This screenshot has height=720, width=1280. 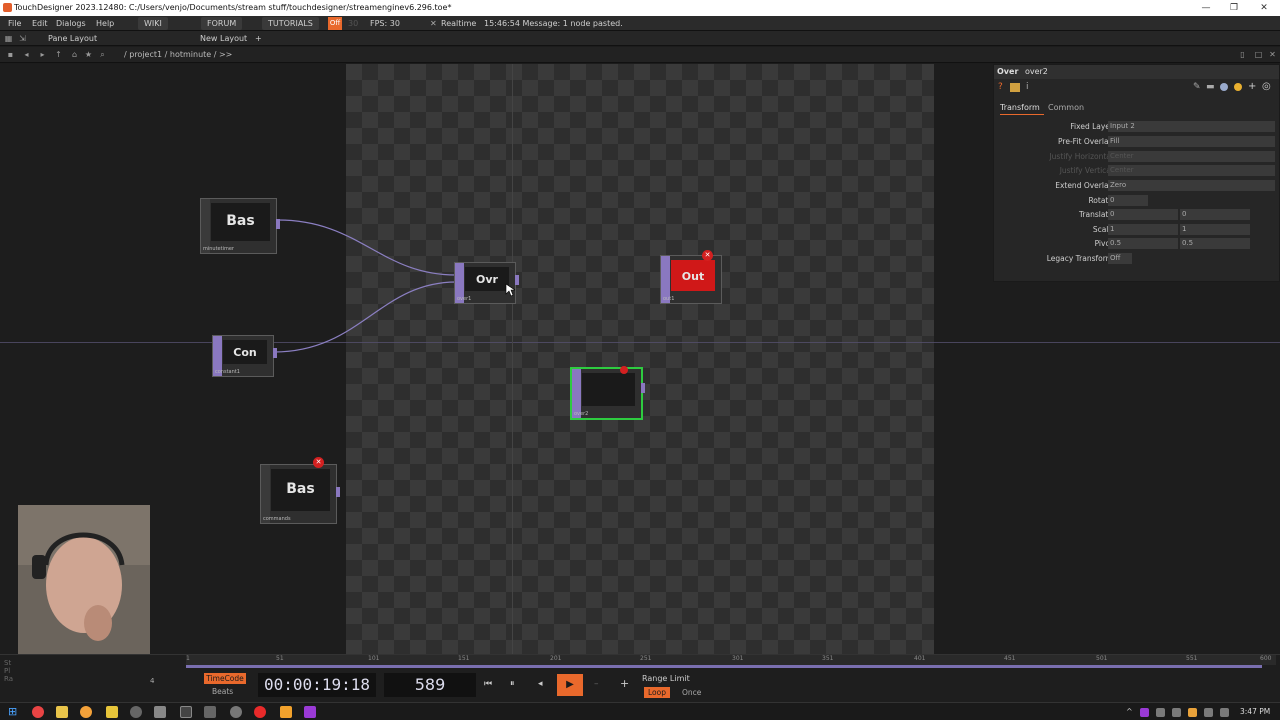 I want to click on node-basic-commands: Bas commands ✕, so click(x=300, y=490).